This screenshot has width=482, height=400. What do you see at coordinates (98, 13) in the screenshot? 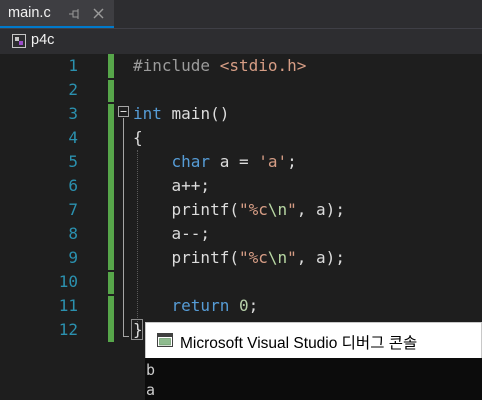
I see `close-icon` at bounding box center [98, 13].